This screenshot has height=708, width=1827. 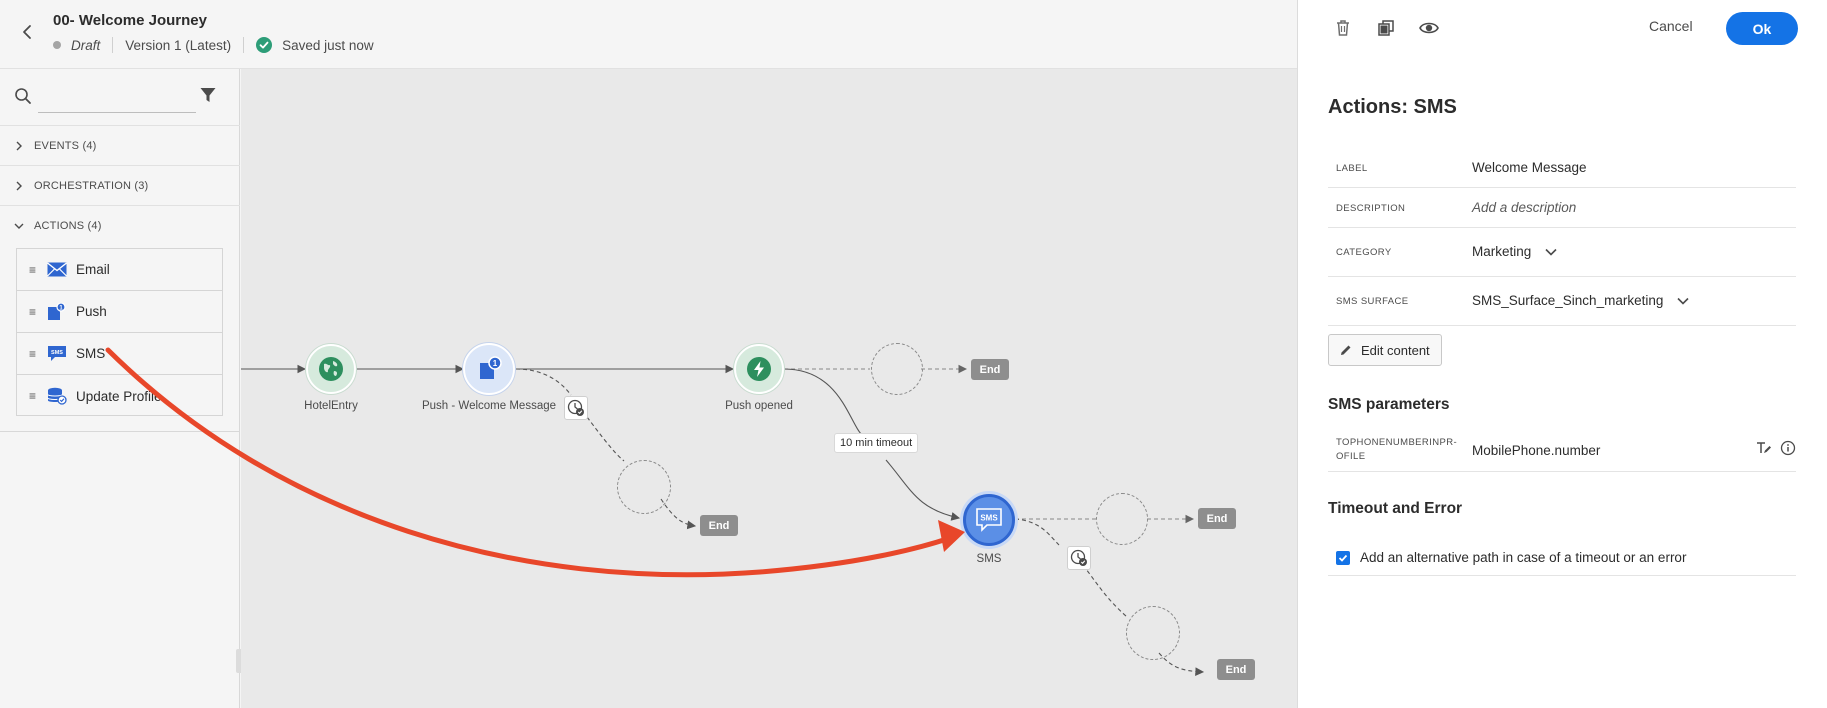 I want to click on sms-surface-field-row: SMS SURFACE SMS_Surface_Sinch_marketing, so click(x=1562, y=301).